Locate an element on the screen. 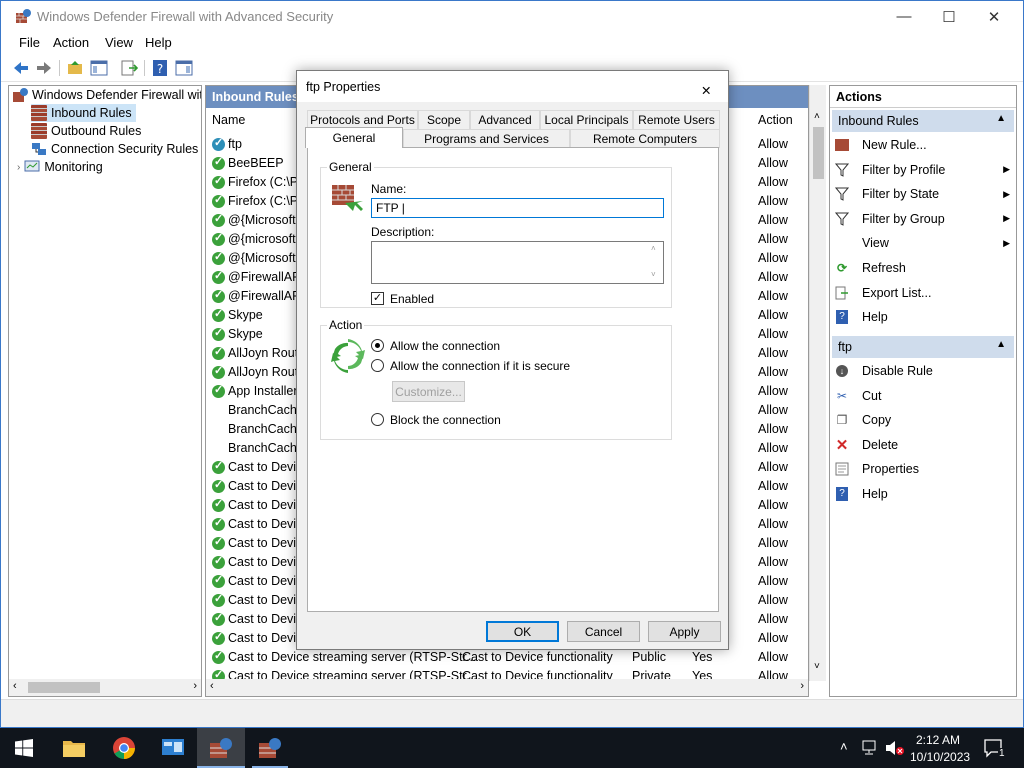 The height and width of the screenshot is (768, 1024). action-properties: Properties is located at coordinates (923, 469).